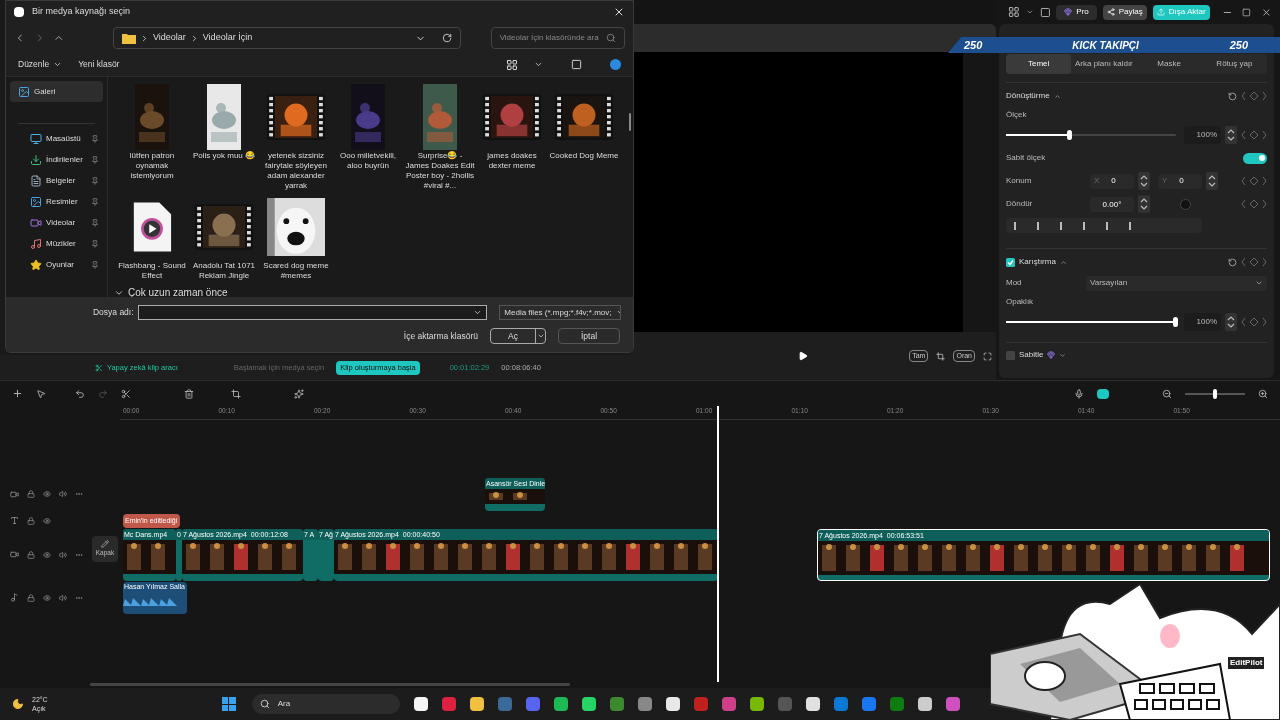  Describe the element at coordinates (576, 64) in the screenshot. I see `preview-pane-icon` at that location.